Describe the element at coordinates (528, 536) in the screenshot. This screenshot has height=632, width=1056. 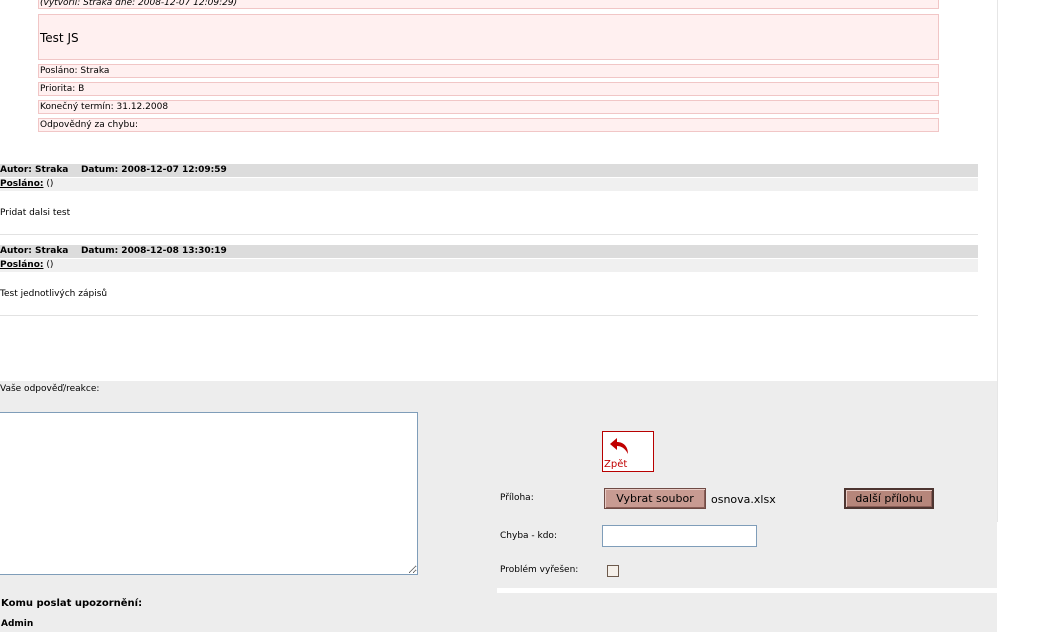
I see `who-label: Chyba - kdo:` at that location.